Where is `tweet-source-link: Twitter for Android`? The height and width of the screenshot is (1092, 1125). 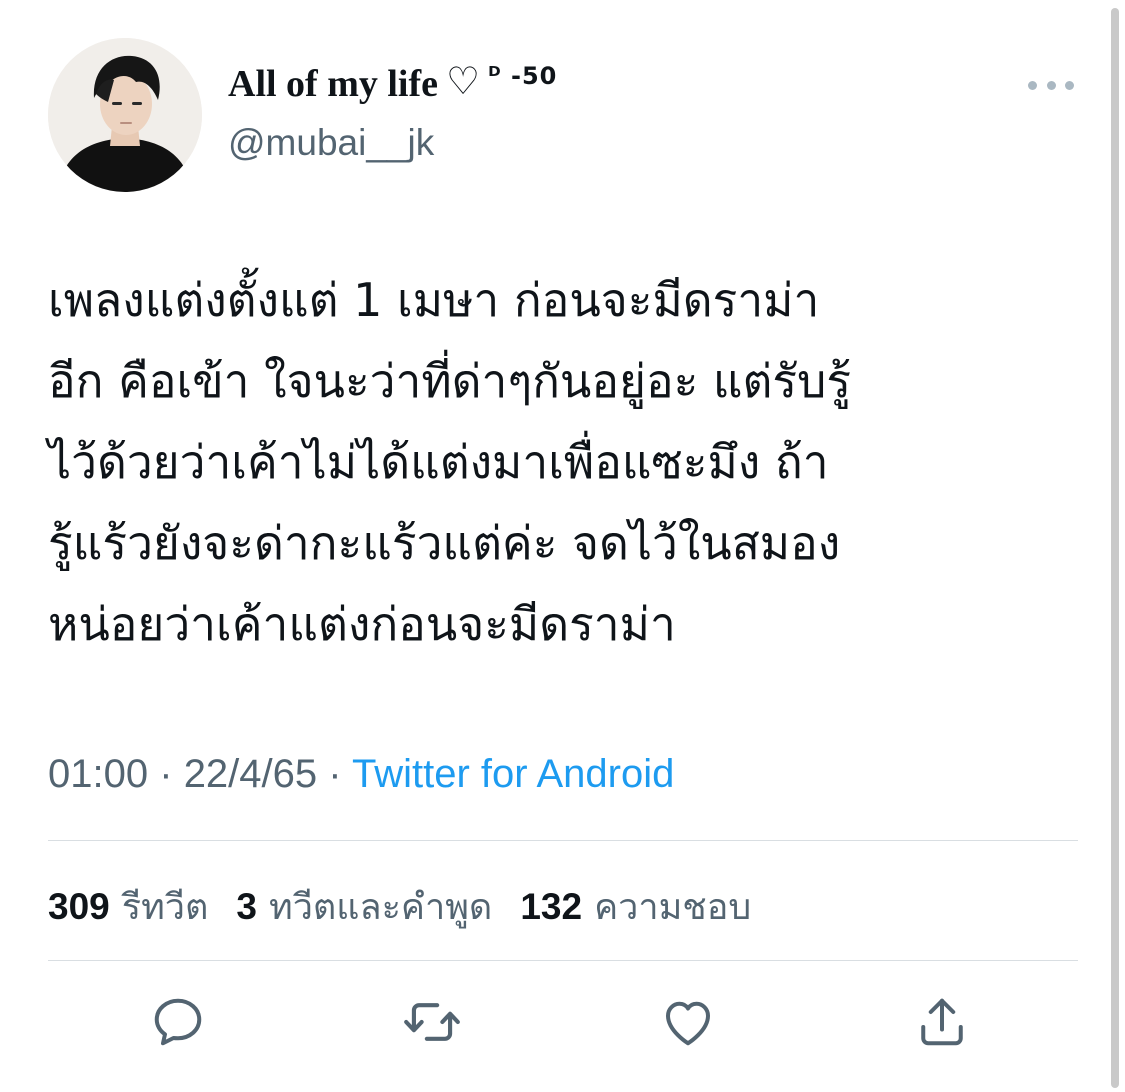
tweet-source-link: Twitter for Android is located at coordinates (513, 774).